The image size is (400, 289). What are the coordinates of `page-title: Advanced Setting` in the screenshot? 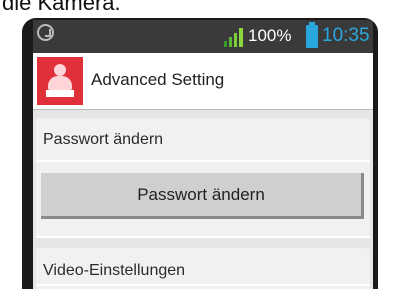 It's located at (158, 79).